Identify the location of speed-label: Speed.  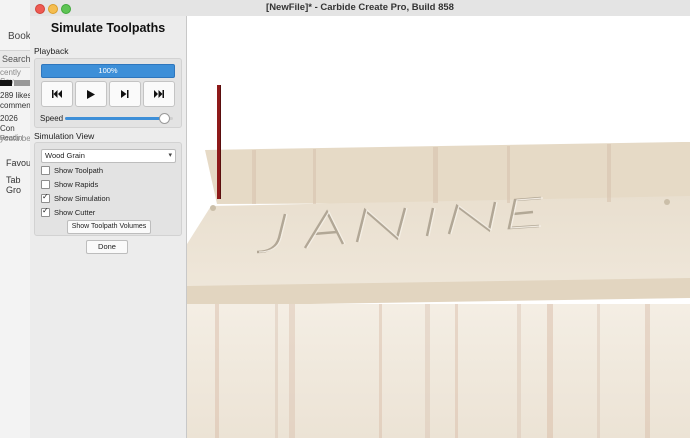
(52, 118).